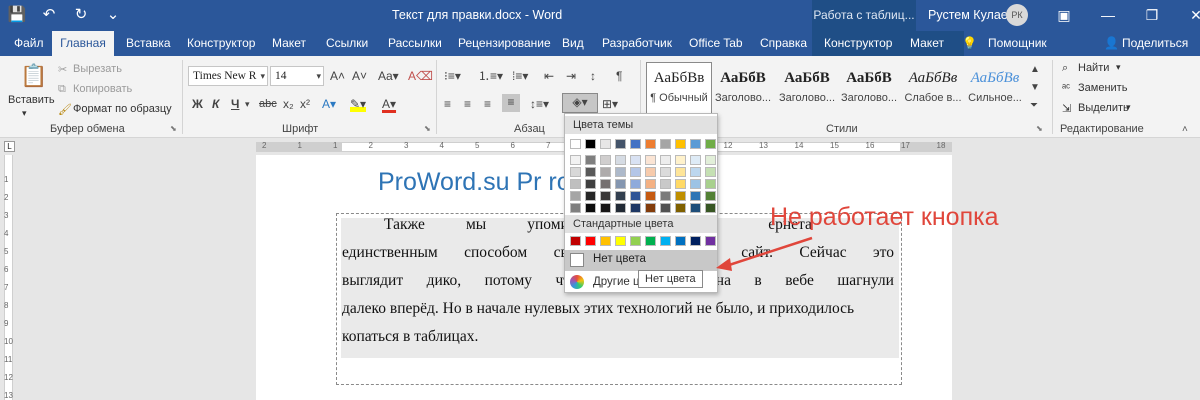 The image size is (1200, 400). What do you see at coordinates (1108, 15) in the screenshot?
I see `minimize-icon: —` at bounding box center [1108, 15].